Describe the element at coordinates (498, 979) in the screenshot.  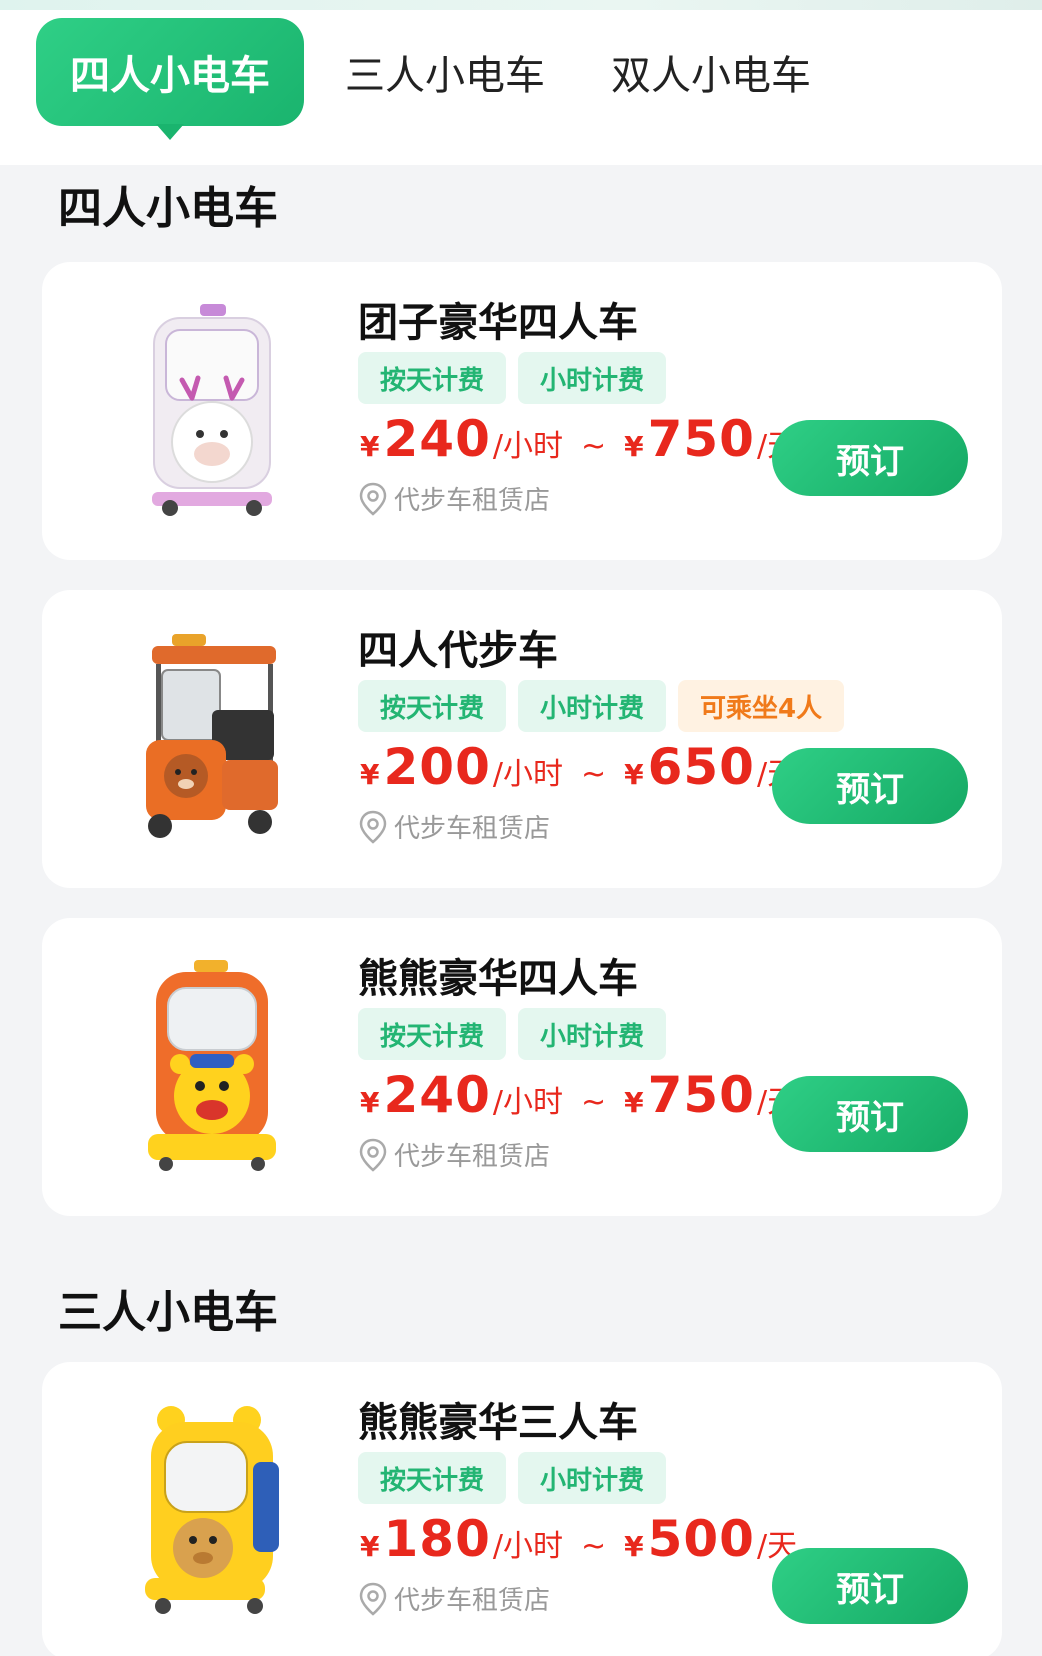
I see `product-name: 熊熊豪华四人车` at that location.